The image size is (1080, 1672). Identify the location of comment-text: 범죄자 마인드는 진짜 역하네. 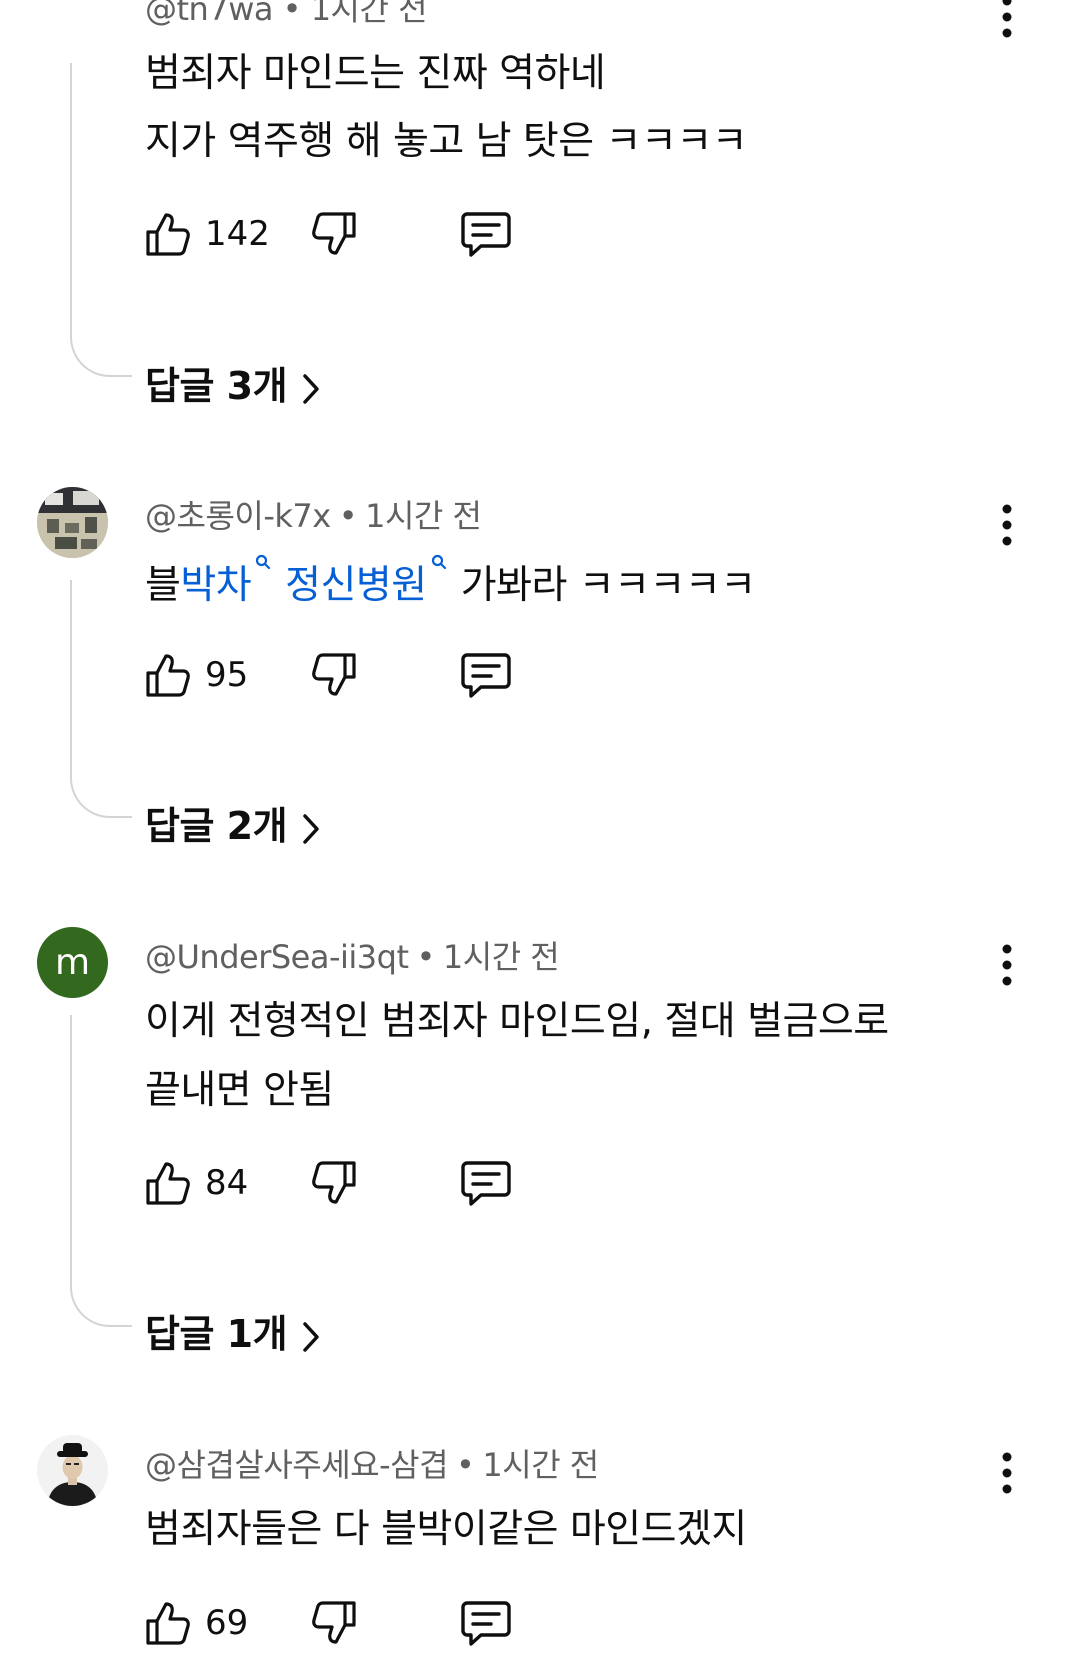
(375, 73).